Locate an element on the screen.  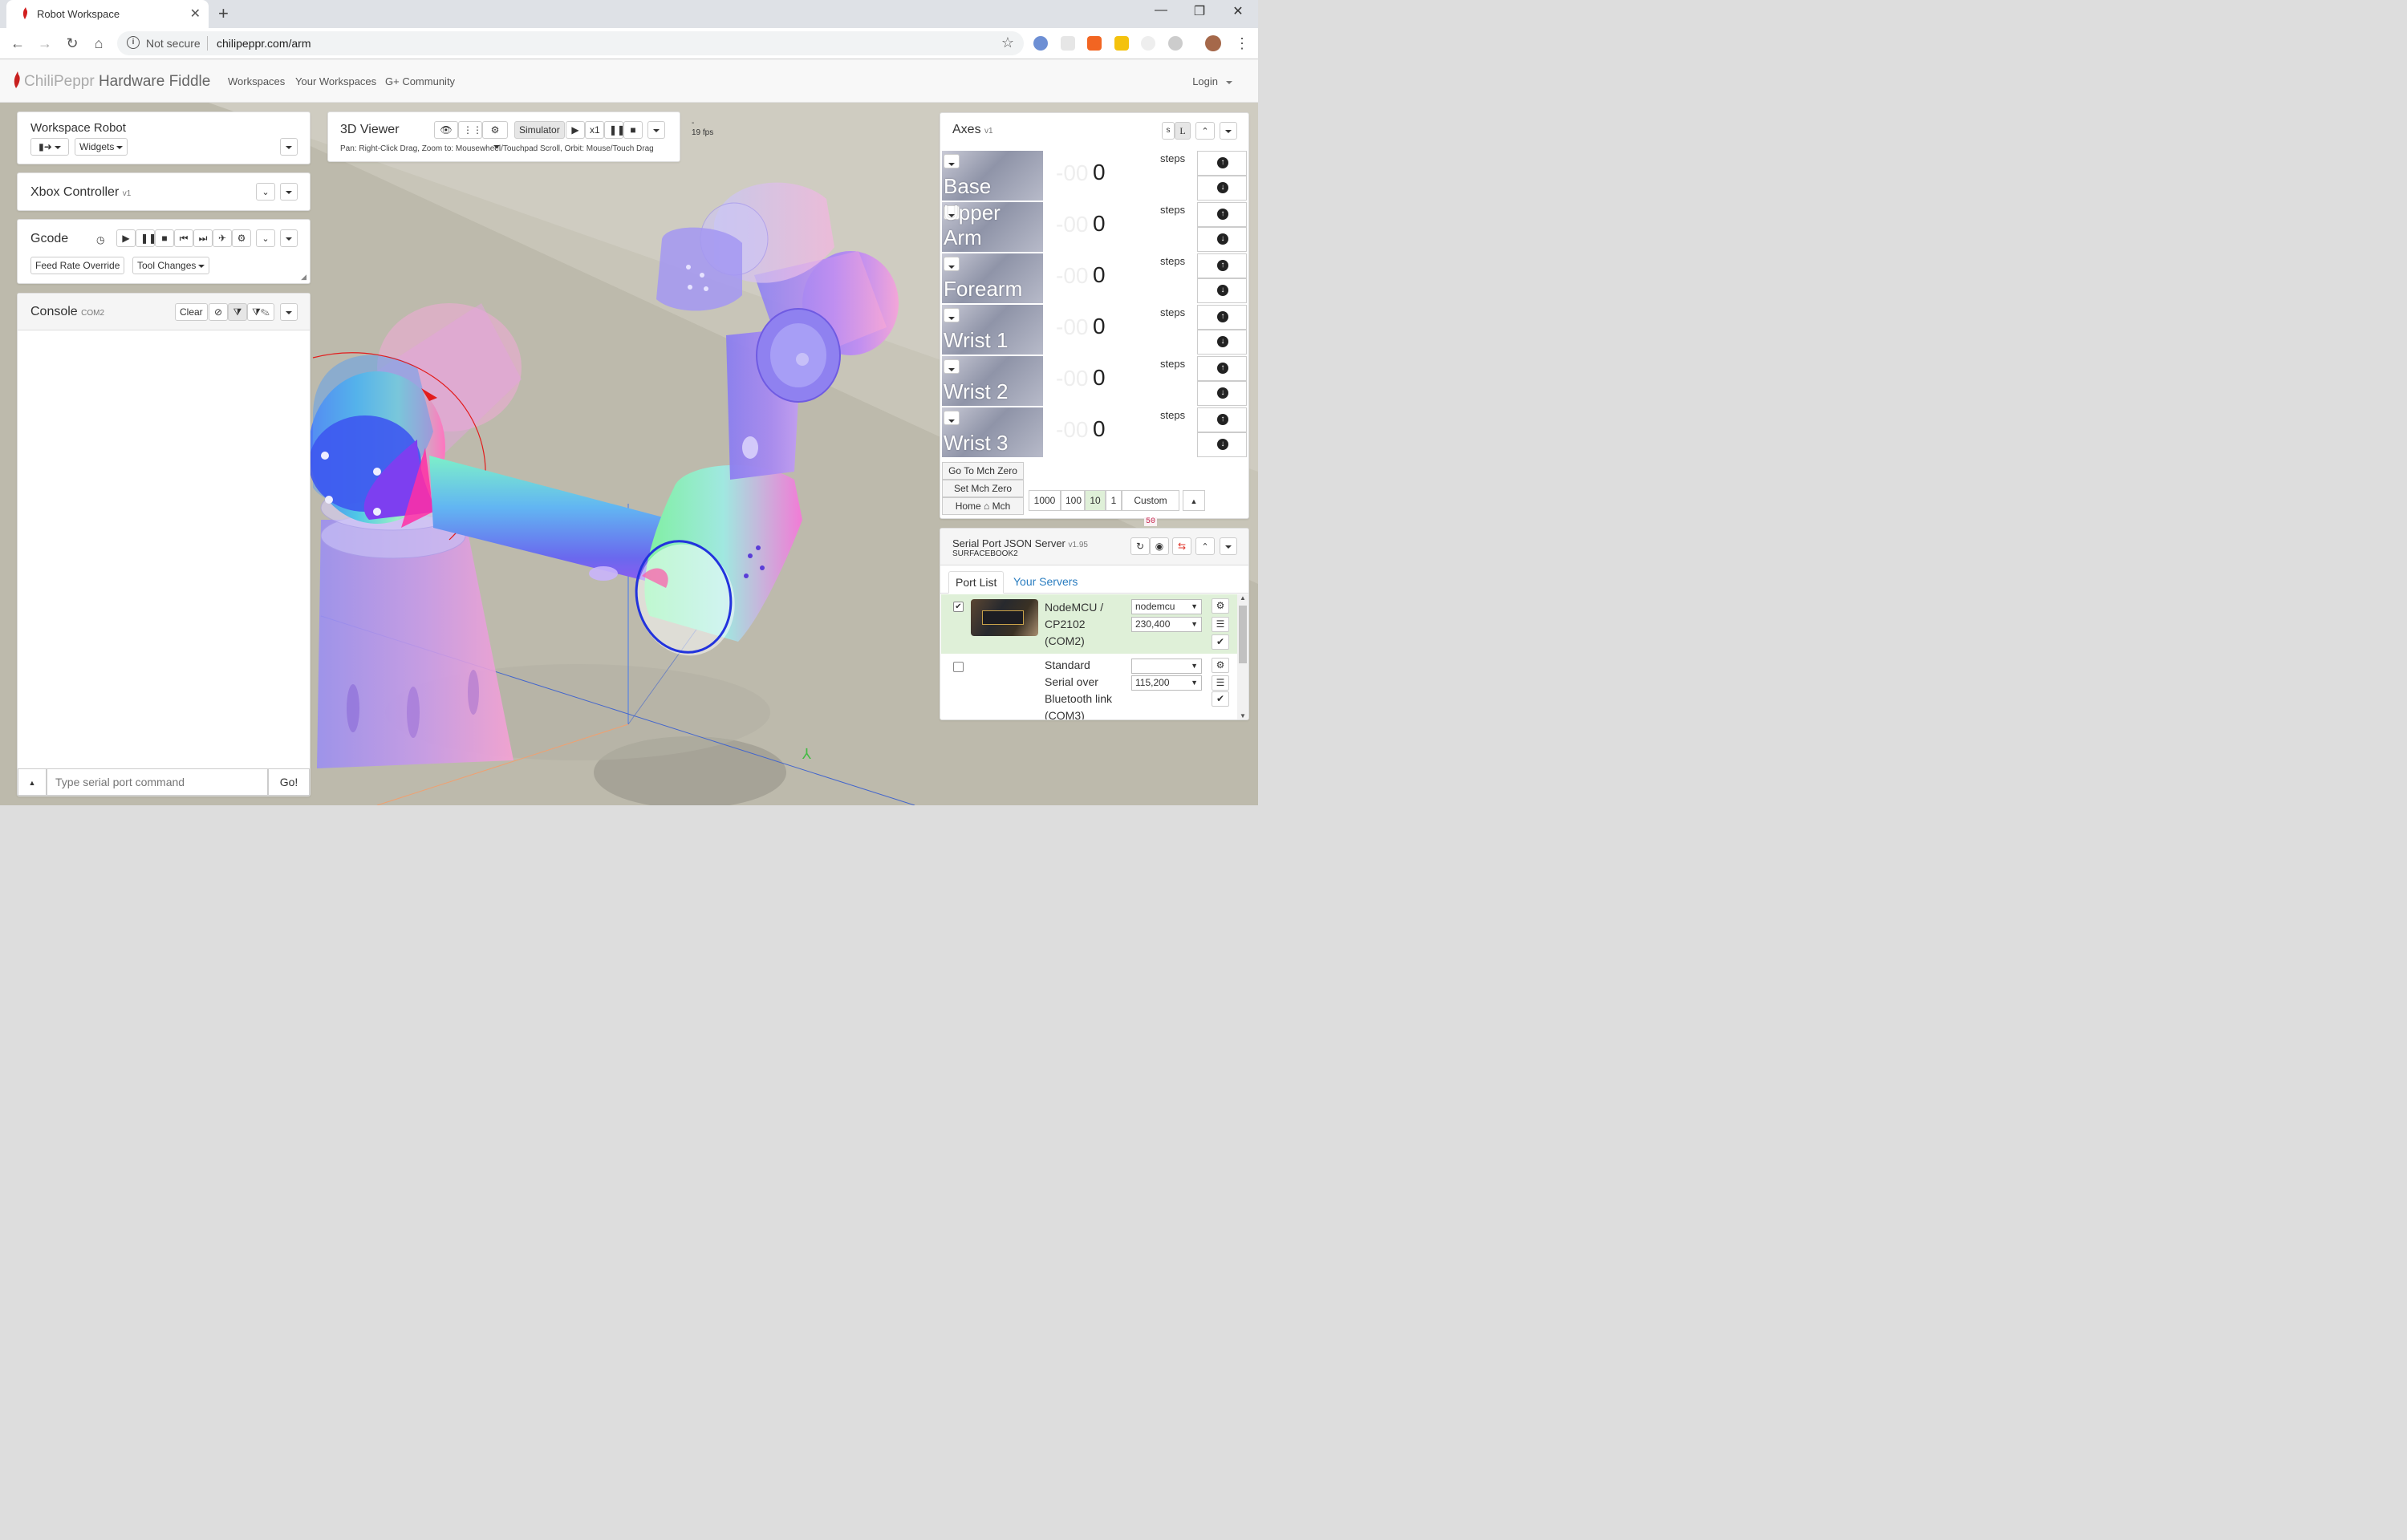
scrollbar-thumb is located at coordinates (1243, 634).